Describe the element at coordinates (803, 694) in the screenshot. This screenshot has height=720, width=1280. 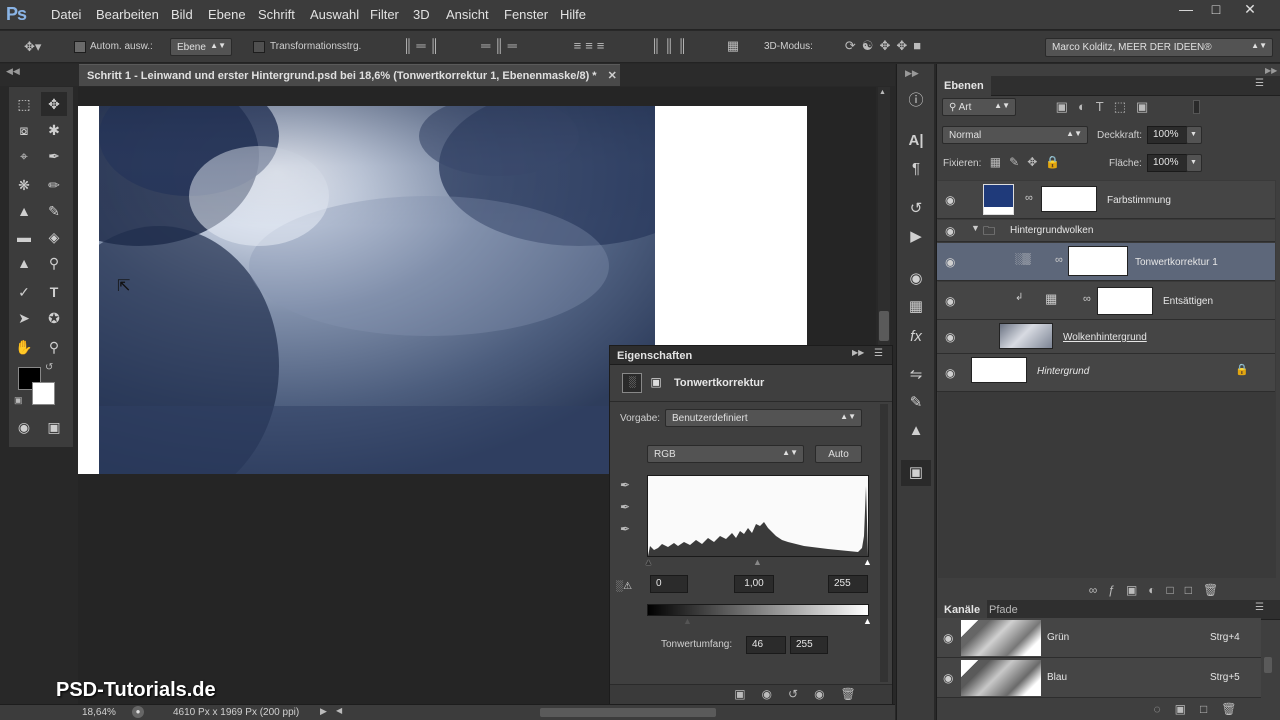
I see `properties-footer-icons: ▣◉↺◉🗑` at that location.